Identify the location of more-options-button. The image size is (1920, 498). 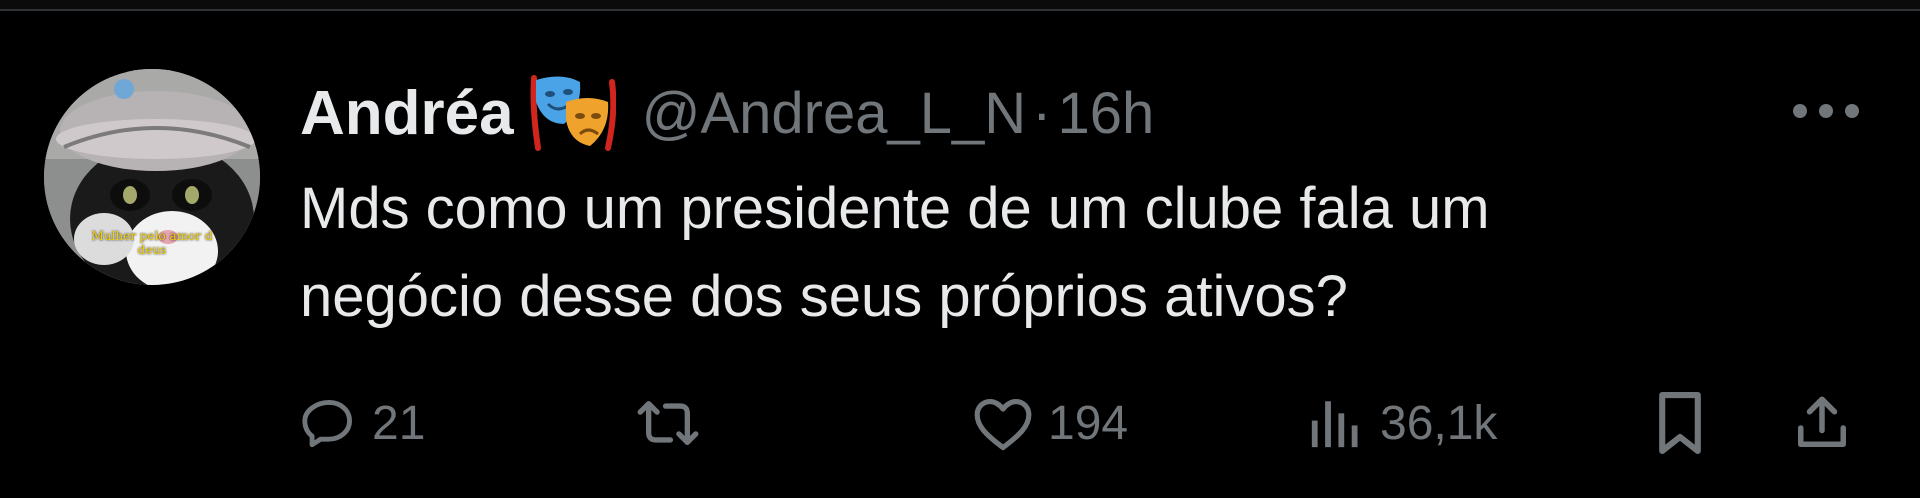
(1826, 111).